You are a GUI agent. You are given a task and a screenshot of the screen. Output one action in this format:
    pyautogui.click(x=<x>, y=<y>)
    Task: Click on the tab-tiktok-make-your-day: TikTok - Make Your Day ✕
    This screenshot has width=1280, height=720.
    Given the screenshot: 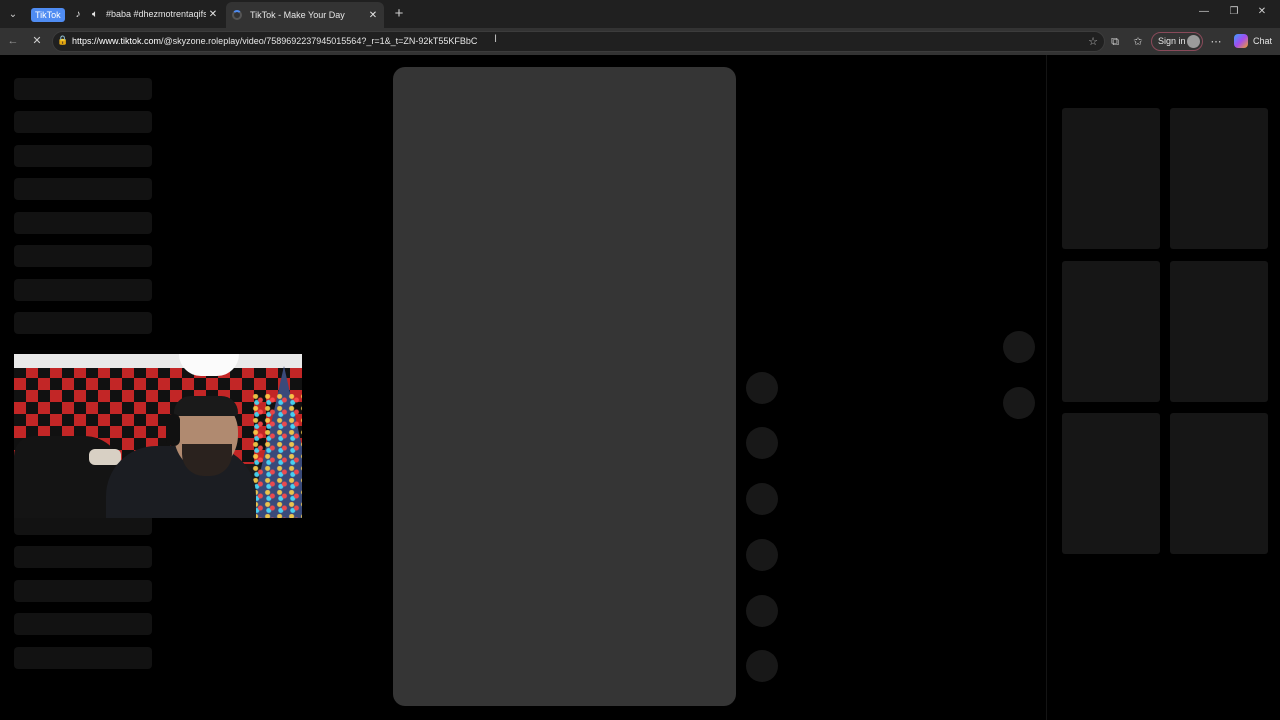 What is the action you would take?
    pyautogui.click(x=305, y=15)
    